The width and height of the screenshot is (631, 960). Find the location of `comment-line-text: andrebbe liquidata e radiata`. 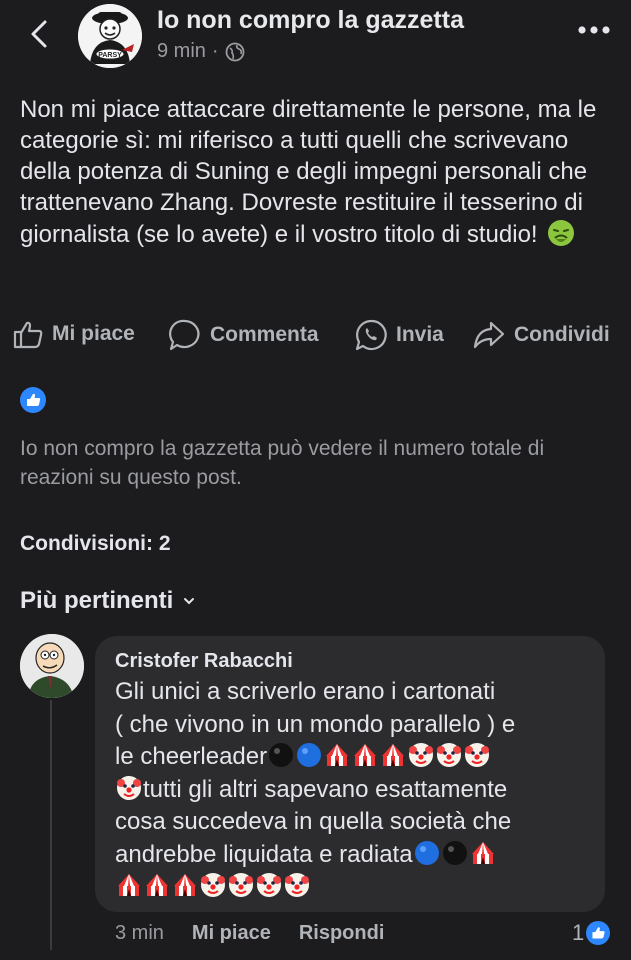

comment-line-text: andrebbe liquidata e radiata is located at coordinates (264, 854).